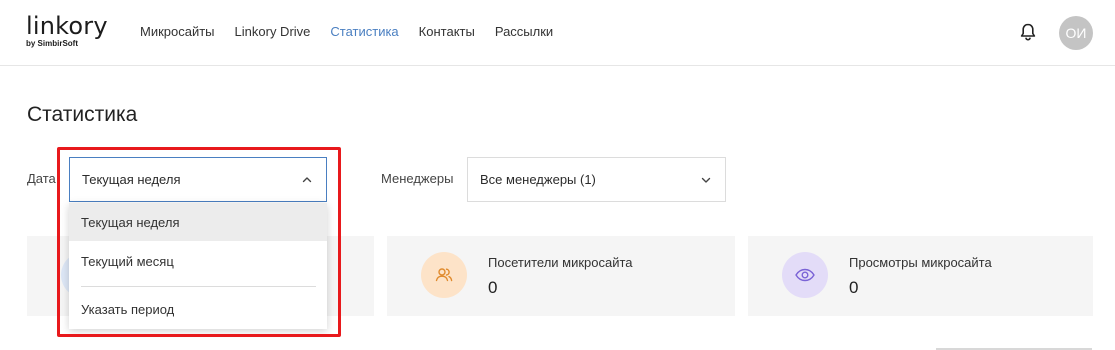 Image resolution: width=1115 pixels, height=350 pixels. What do you see at coordinates (131, 179) in the screenshot?
I see `date-select-value: Текущая неделя` at bounding box center [131, 179].